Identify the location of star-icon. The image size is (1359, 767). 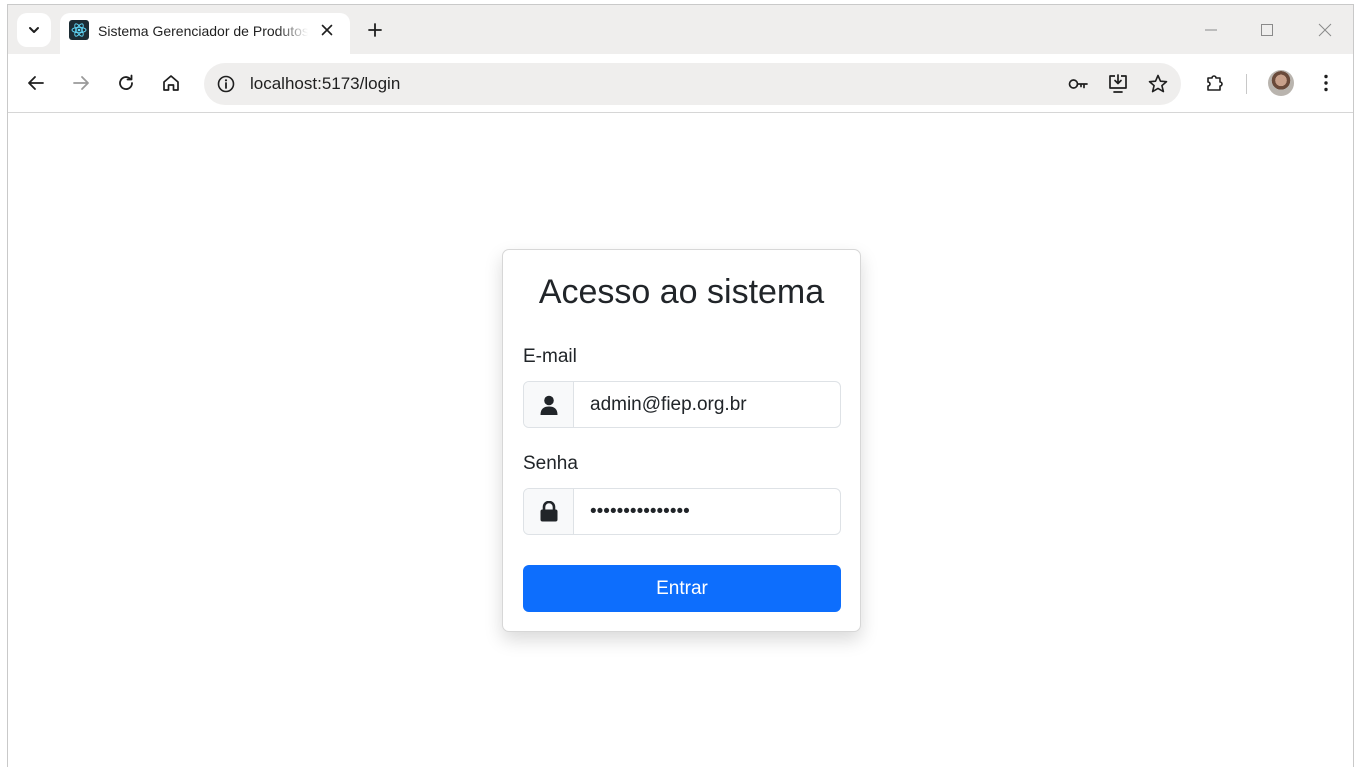
(1158, 83).